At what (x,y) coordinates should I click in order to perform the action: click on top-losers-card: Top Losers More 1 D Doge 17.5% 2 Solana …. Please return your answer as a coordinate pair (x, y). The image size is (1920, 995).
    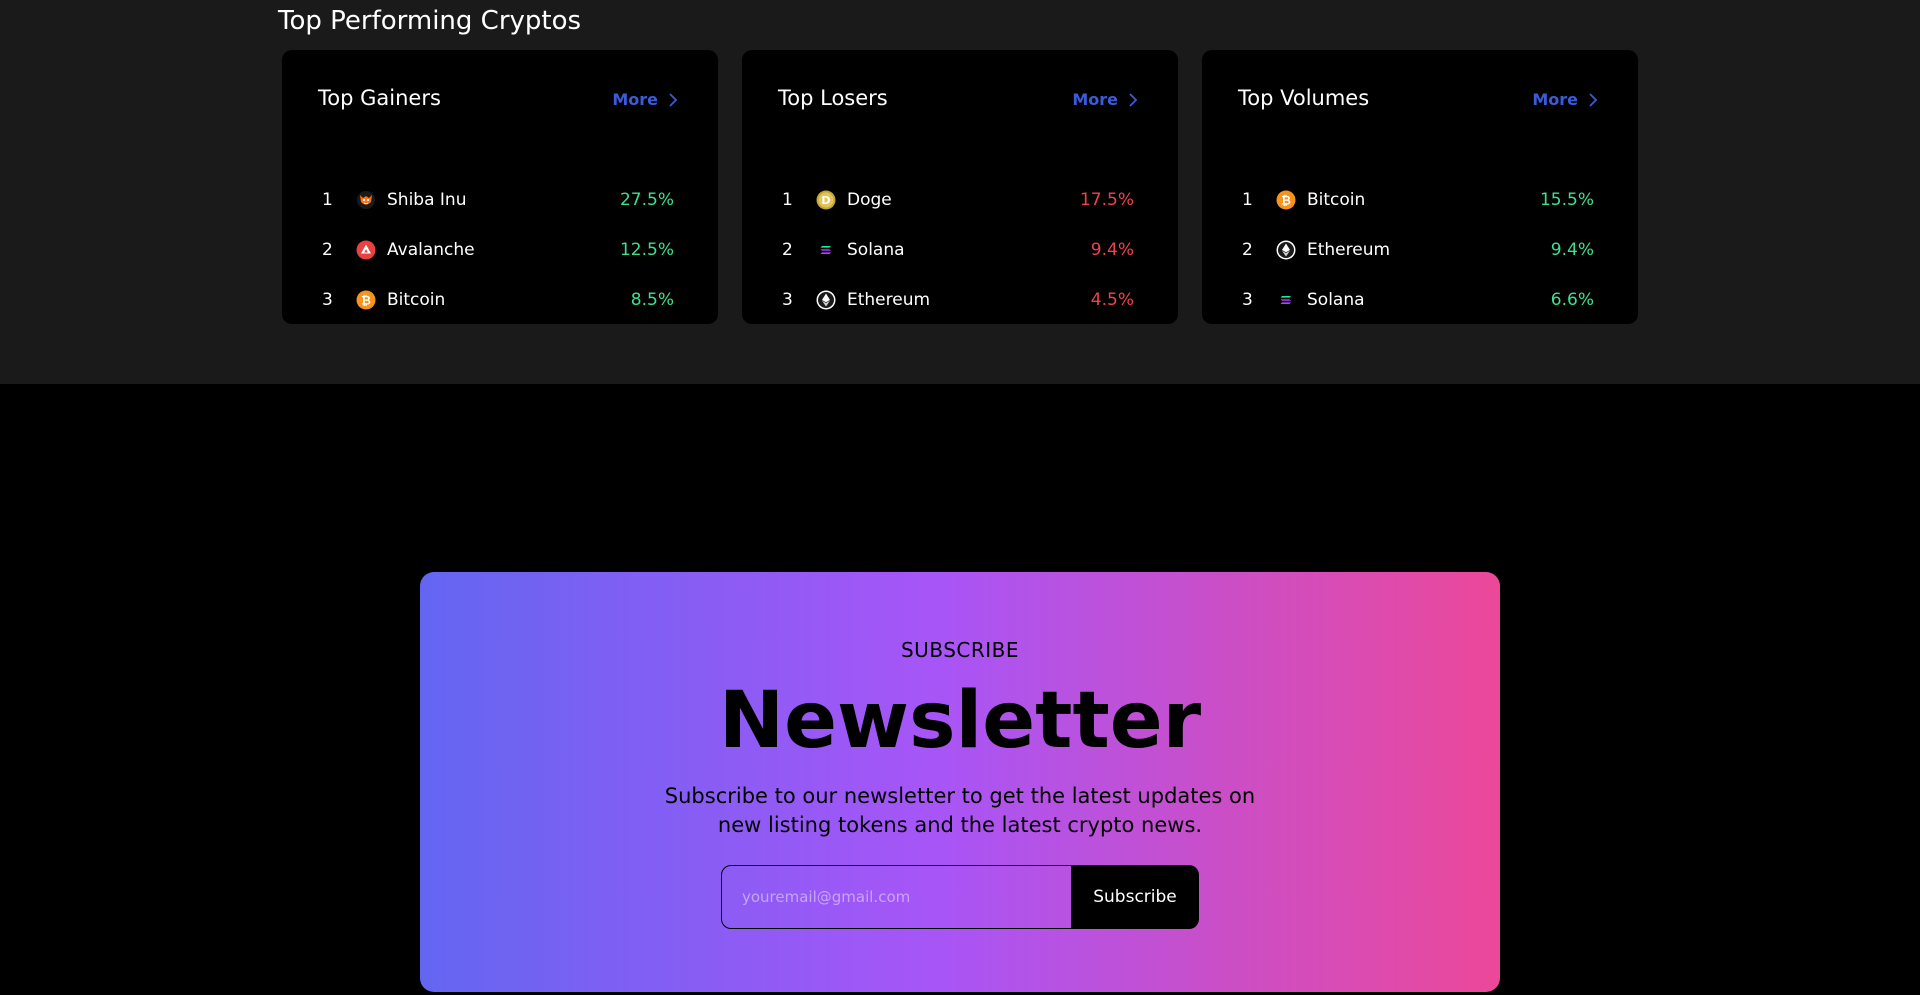
    Looking at the image, I should click on (960, 187).